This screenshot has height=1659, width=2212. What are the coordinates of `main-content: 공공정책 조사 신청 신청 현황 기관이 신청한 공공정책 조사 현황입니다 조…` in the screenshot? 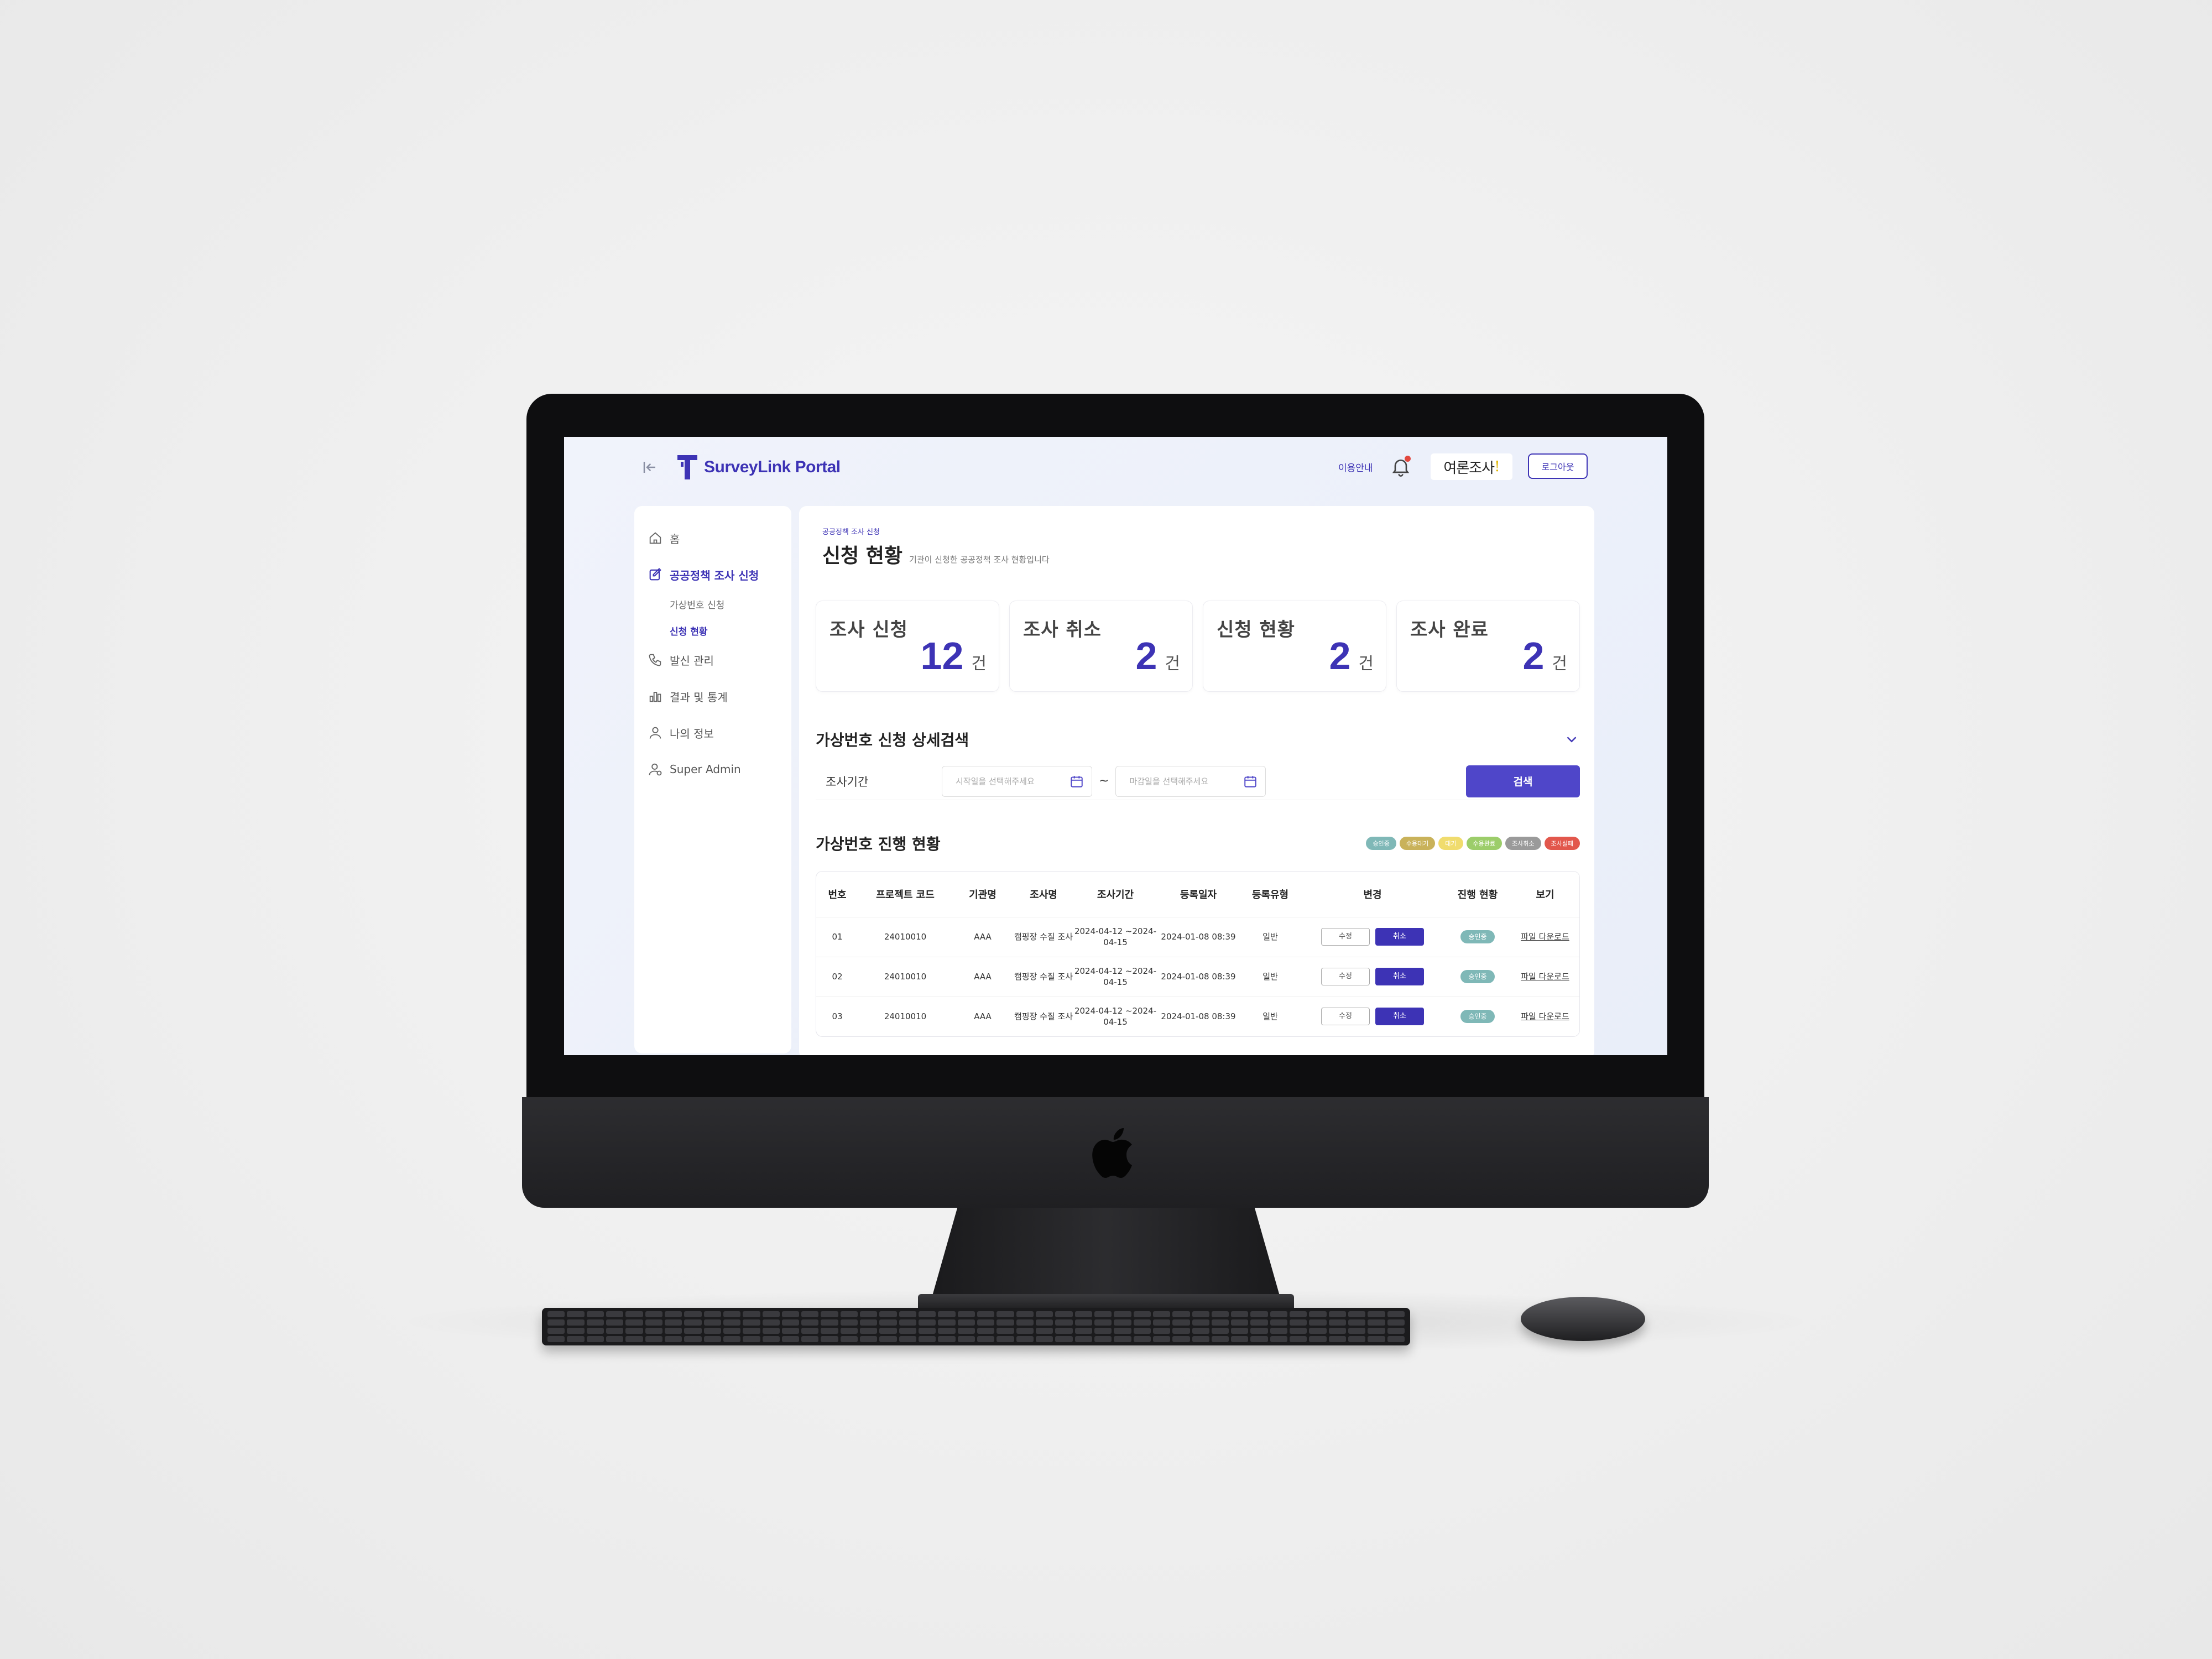 It's located at (1197, 780).